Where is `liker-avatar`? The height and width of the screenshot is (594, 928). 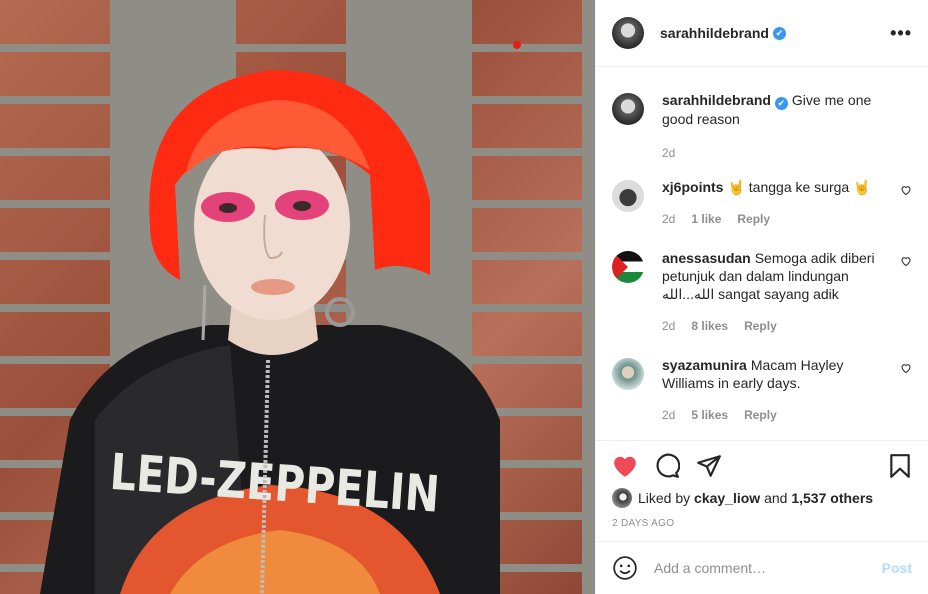
liker-avatar is located at coordinates (622, 498).